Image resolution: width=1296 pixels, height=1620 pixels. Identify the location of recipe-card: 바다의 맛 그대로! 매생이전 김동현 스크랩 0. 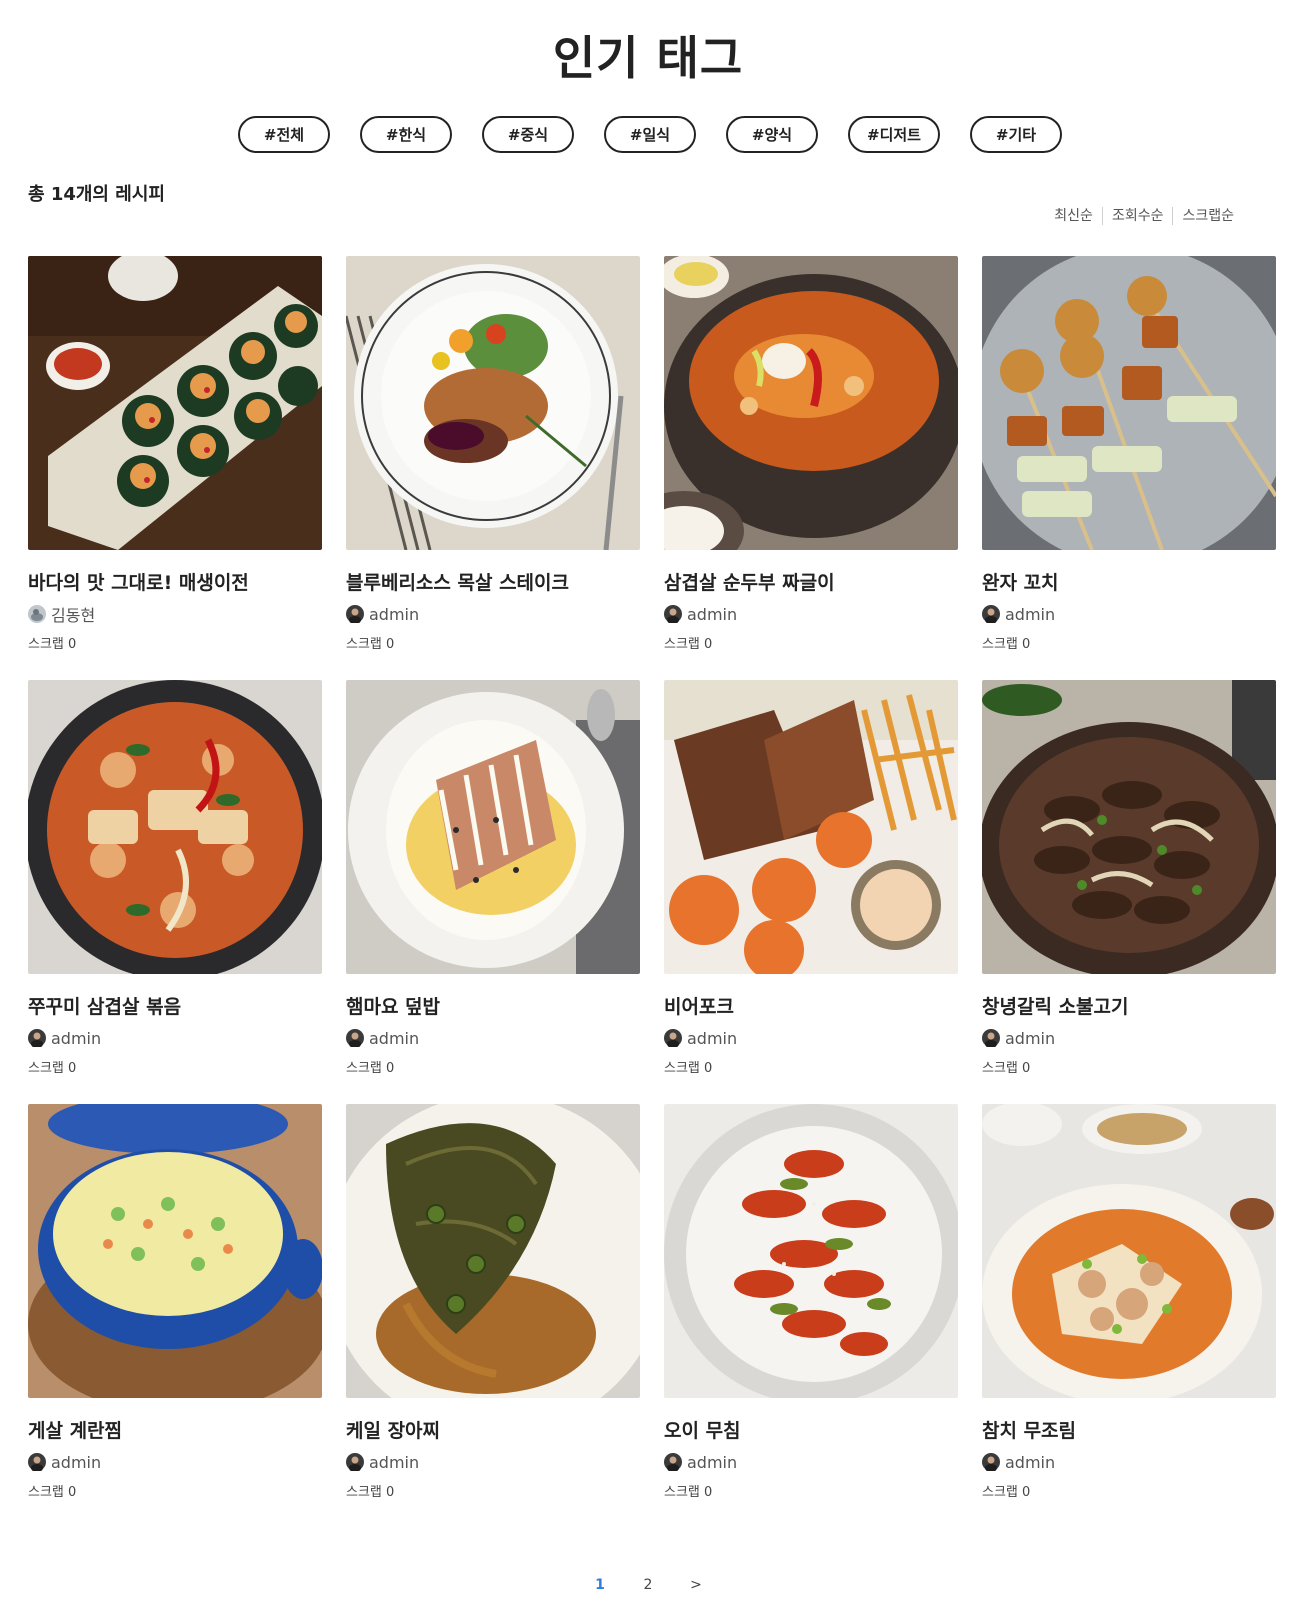
(175, 468).